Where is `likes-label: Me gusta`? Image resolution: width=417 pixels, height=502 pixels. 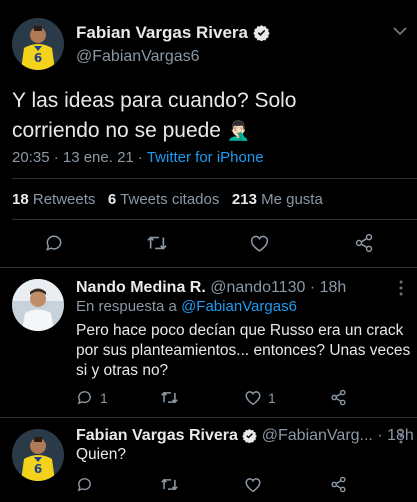 likes-label: Me gusta is located at coordinates (292, 199).